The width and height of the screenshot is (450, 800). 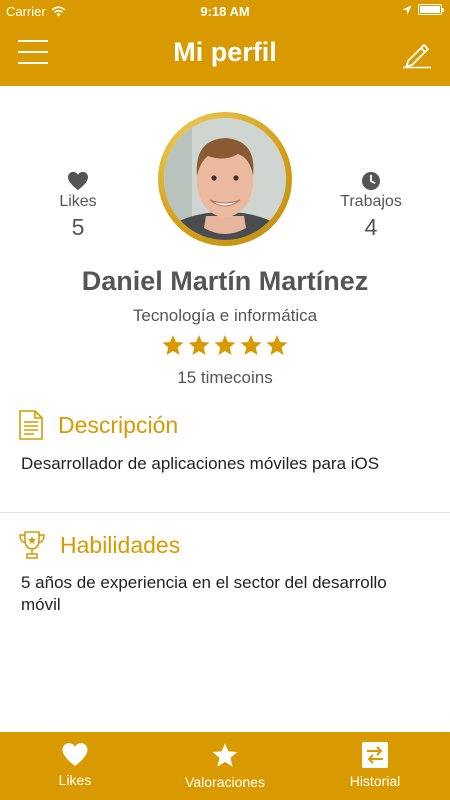 I want to click on avatar, so click(x=225, y=179).